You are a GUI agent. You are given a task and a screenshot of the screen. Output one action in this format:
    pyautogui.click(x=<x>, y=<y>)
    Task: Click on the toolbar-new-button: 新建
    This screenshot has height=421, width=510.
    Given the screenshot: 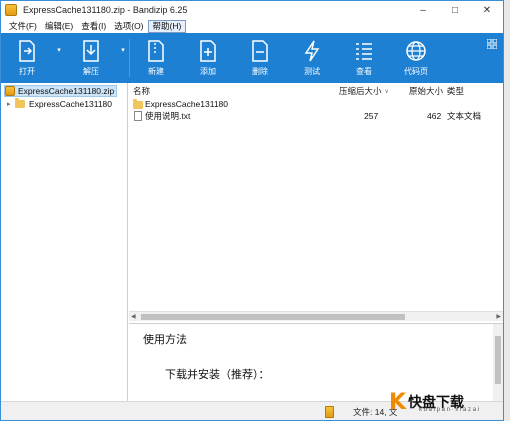 What is the action you would take?
    pyautogui.click(x=156, y=58)
    